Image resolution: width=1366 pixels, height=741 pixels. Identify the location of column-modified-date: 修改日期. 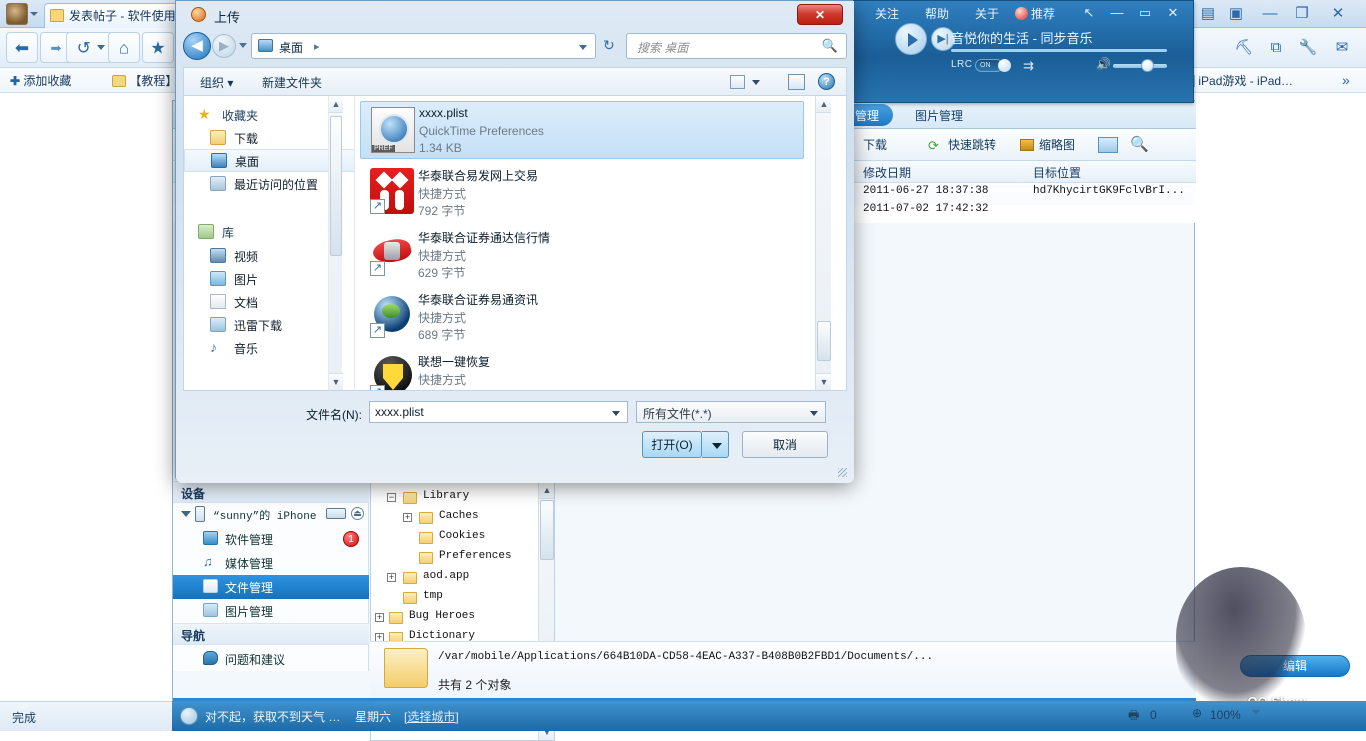
(887, 172).